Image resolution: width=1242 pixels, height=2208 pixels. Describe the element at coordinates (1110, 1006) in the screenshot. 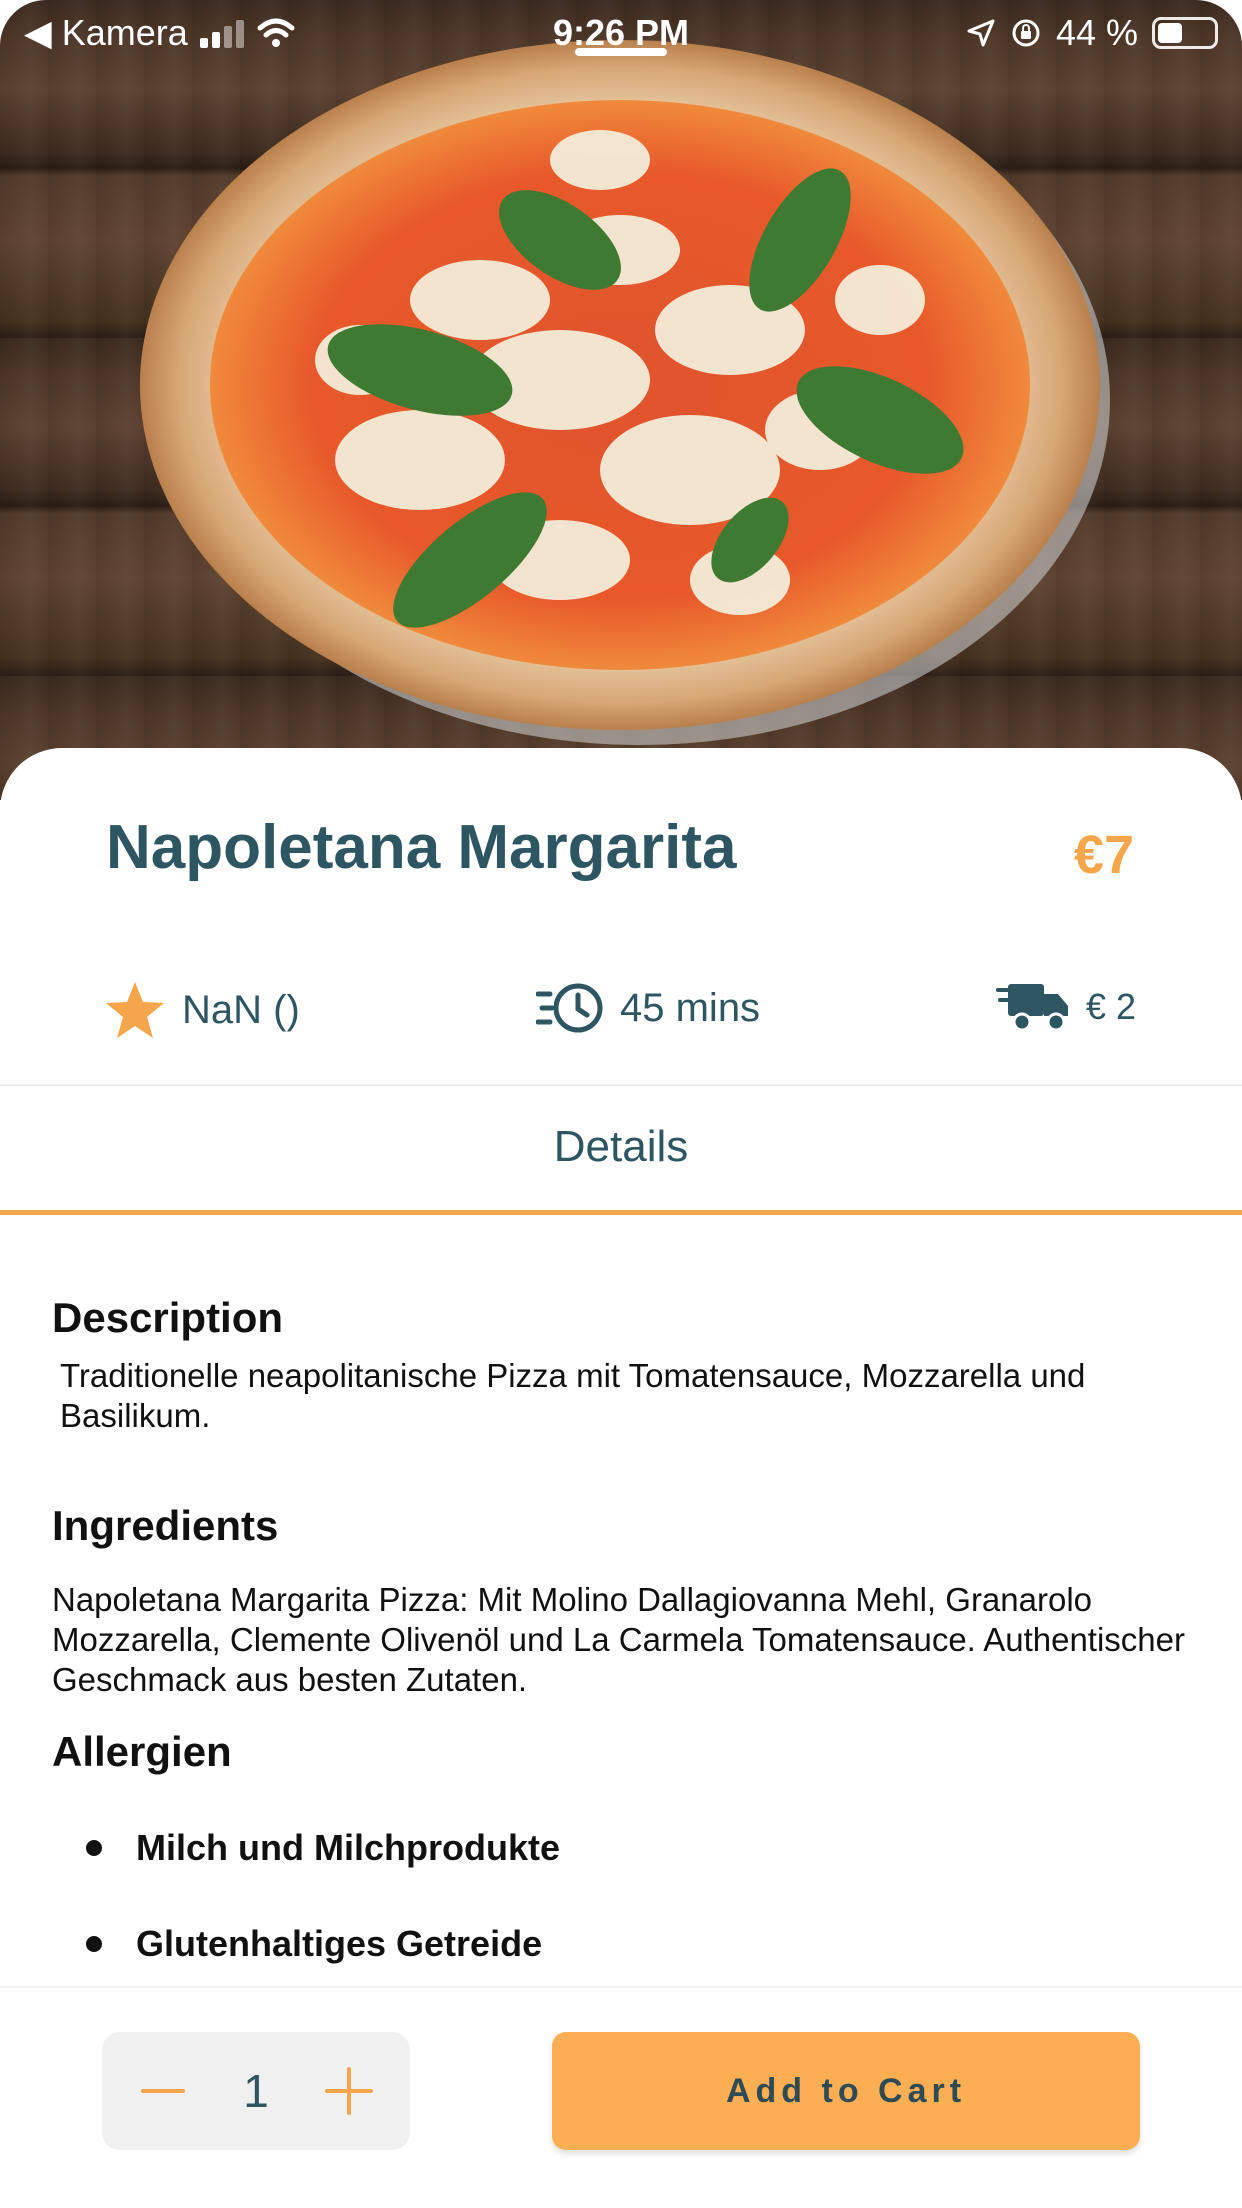

I see `delivery-fee-value: € 2` at that location.